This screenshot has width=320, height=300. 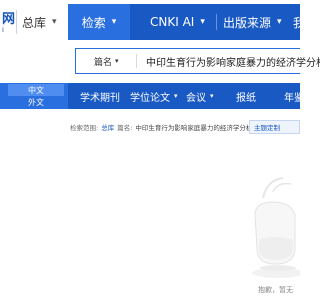 What do you see at coordinates (3, 30) in the screenshot?
I see `logo-text-bottom: i` at bounding box center [3, 30].